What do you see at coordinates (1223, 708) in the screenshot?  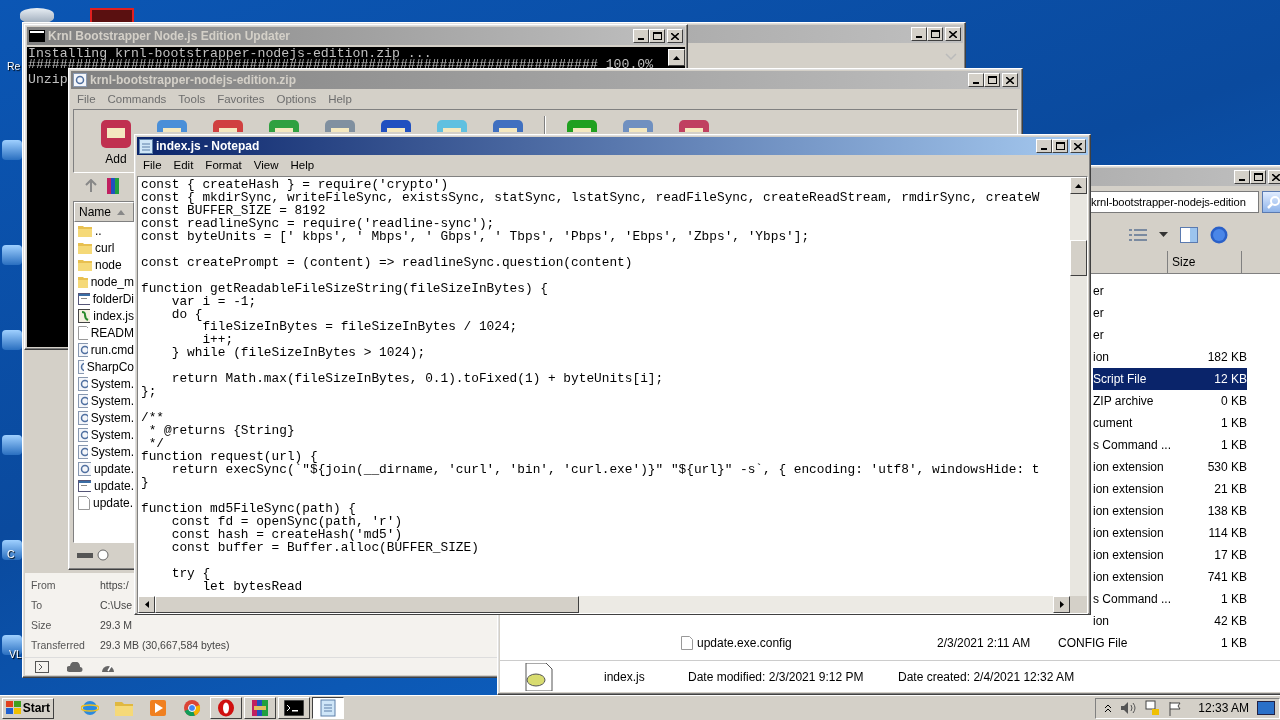 I see `clock: 12:33 AM` at bounding box center [1223, 708].